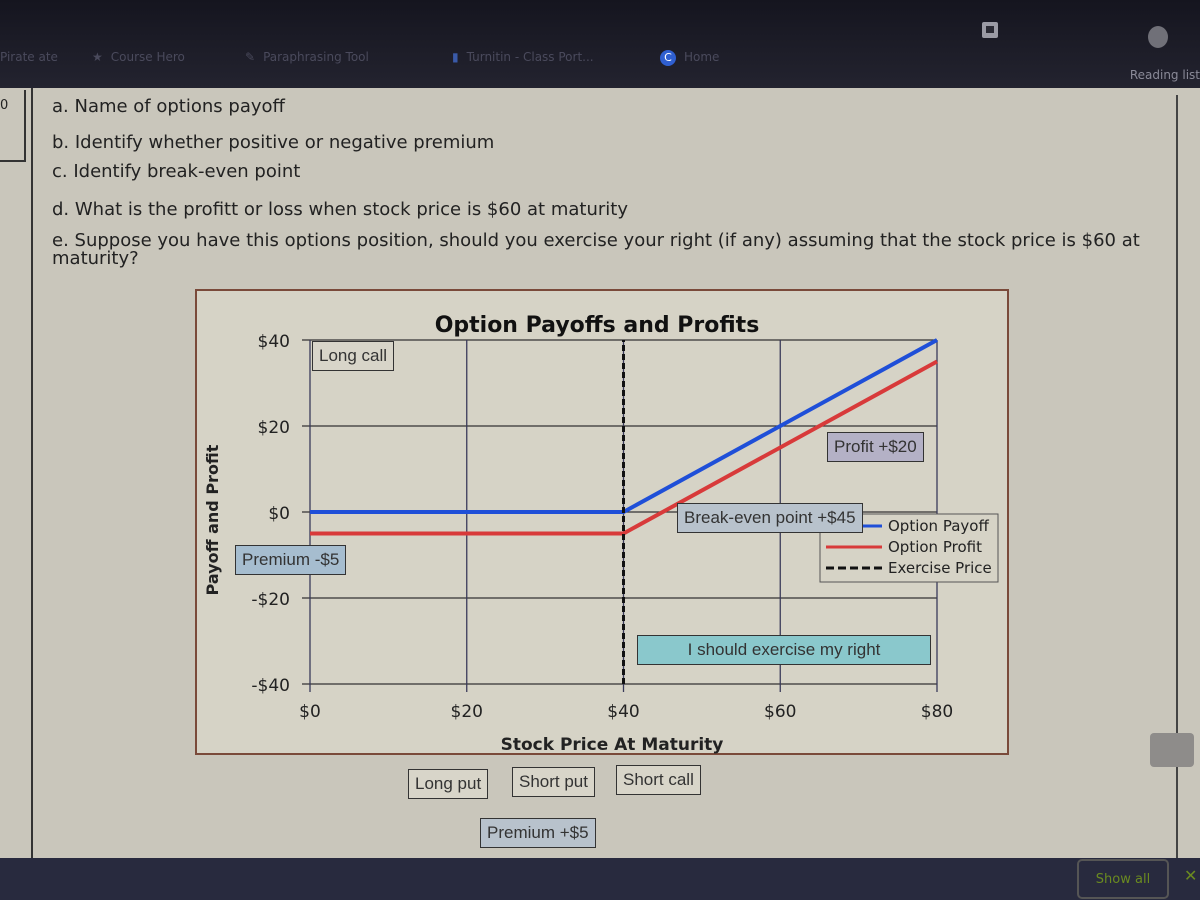  Describe the element at coordinates (274, 428) in the screenshot. I see `y-tick-label: $20` at that location.